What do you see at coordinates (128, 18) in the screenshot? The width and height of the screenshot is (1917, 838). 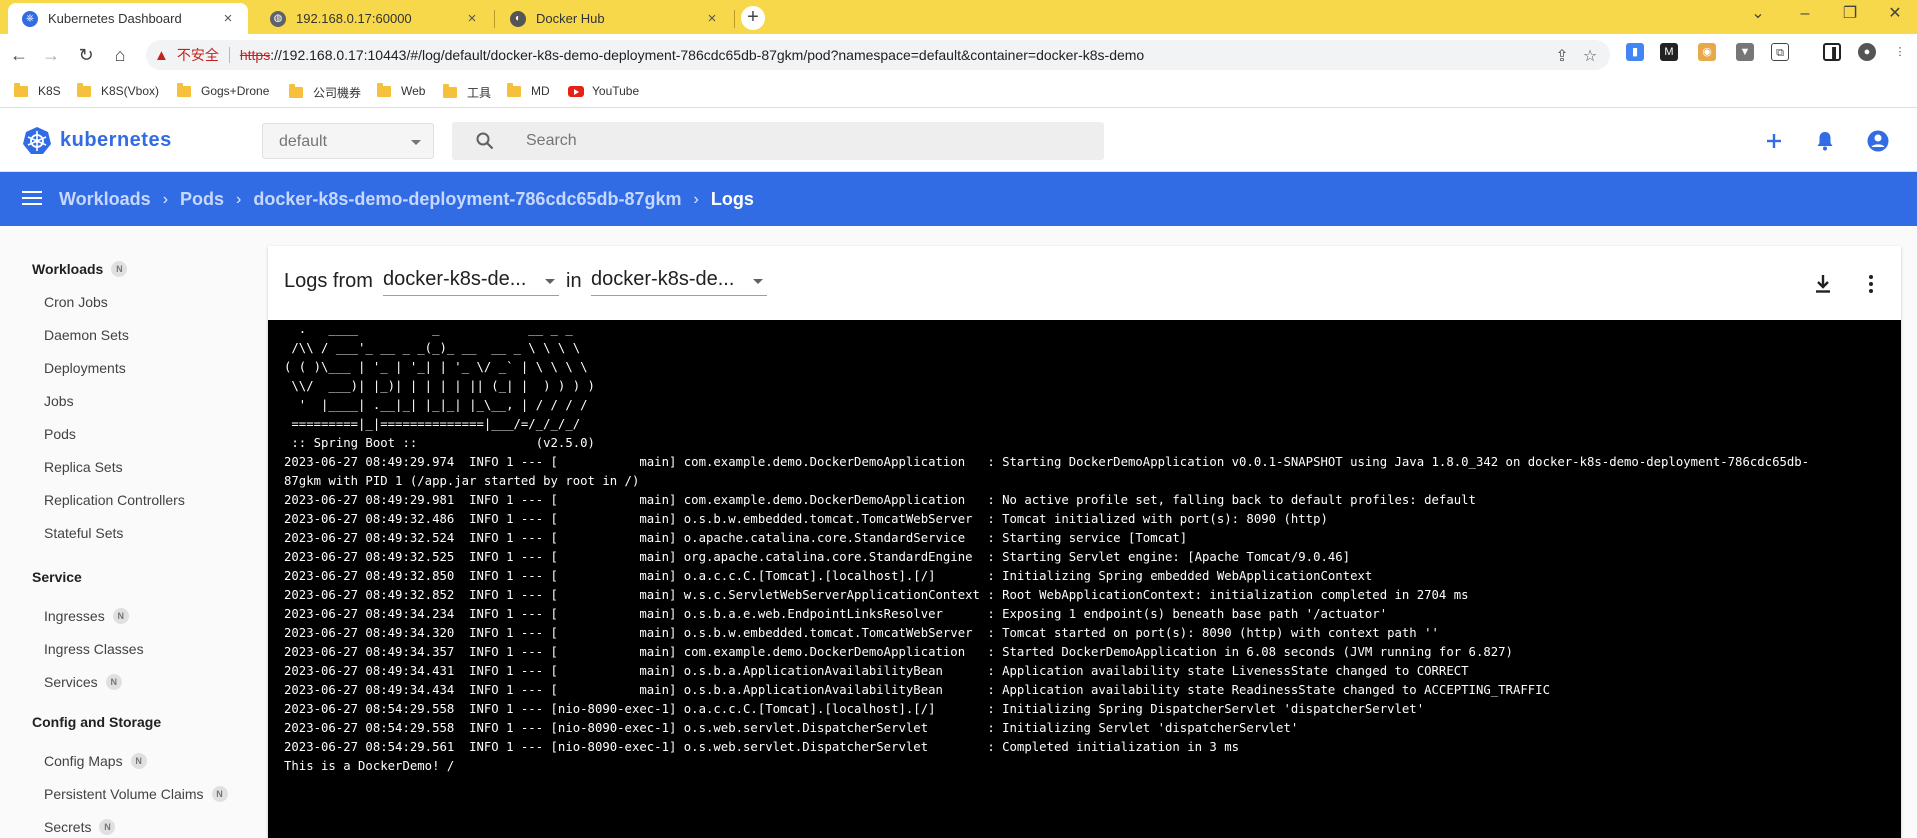 I see `tab-kubernetes-dashboard: ⎈ Kubernetes Dashboard ×` at bounding box center [128, 18].